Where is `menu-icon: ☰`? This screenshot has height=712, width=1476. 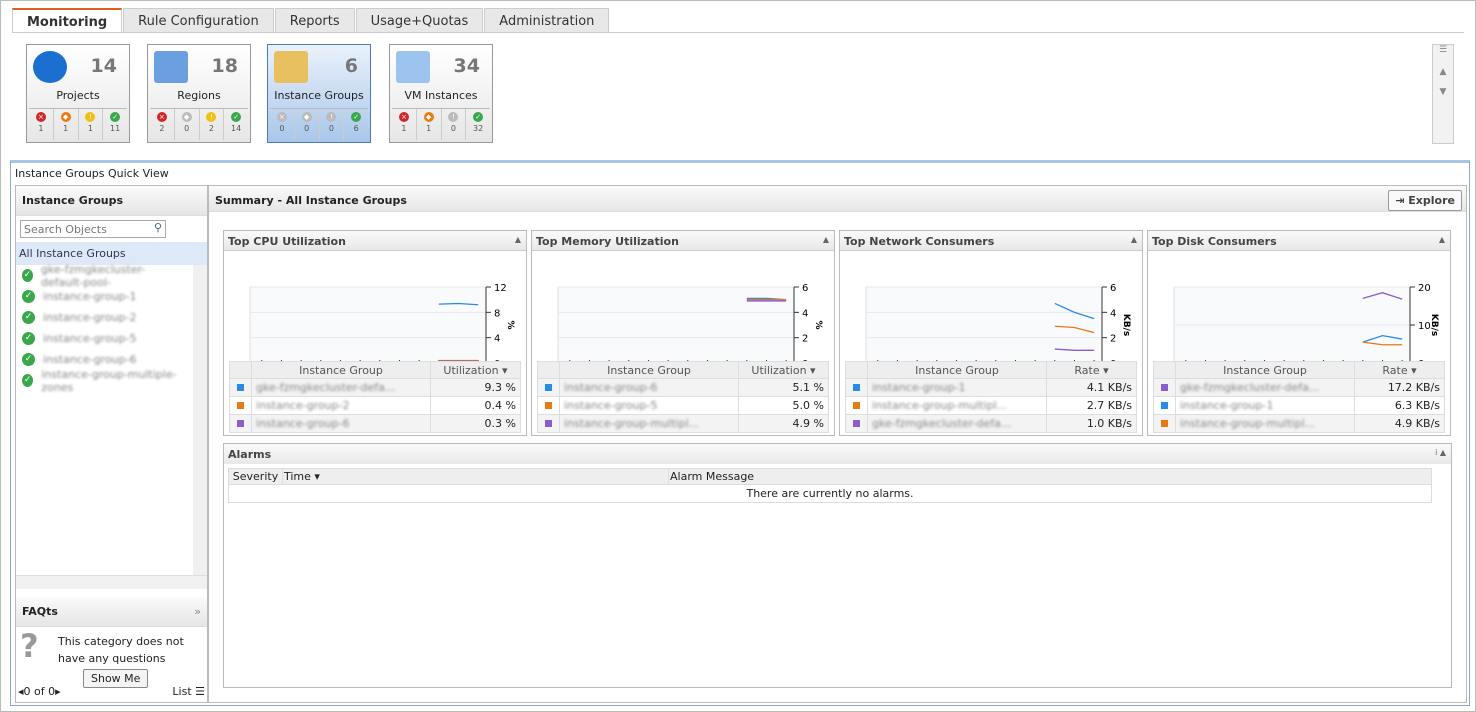 menu-icon: ☰ is located at coordinates (1443, 50).